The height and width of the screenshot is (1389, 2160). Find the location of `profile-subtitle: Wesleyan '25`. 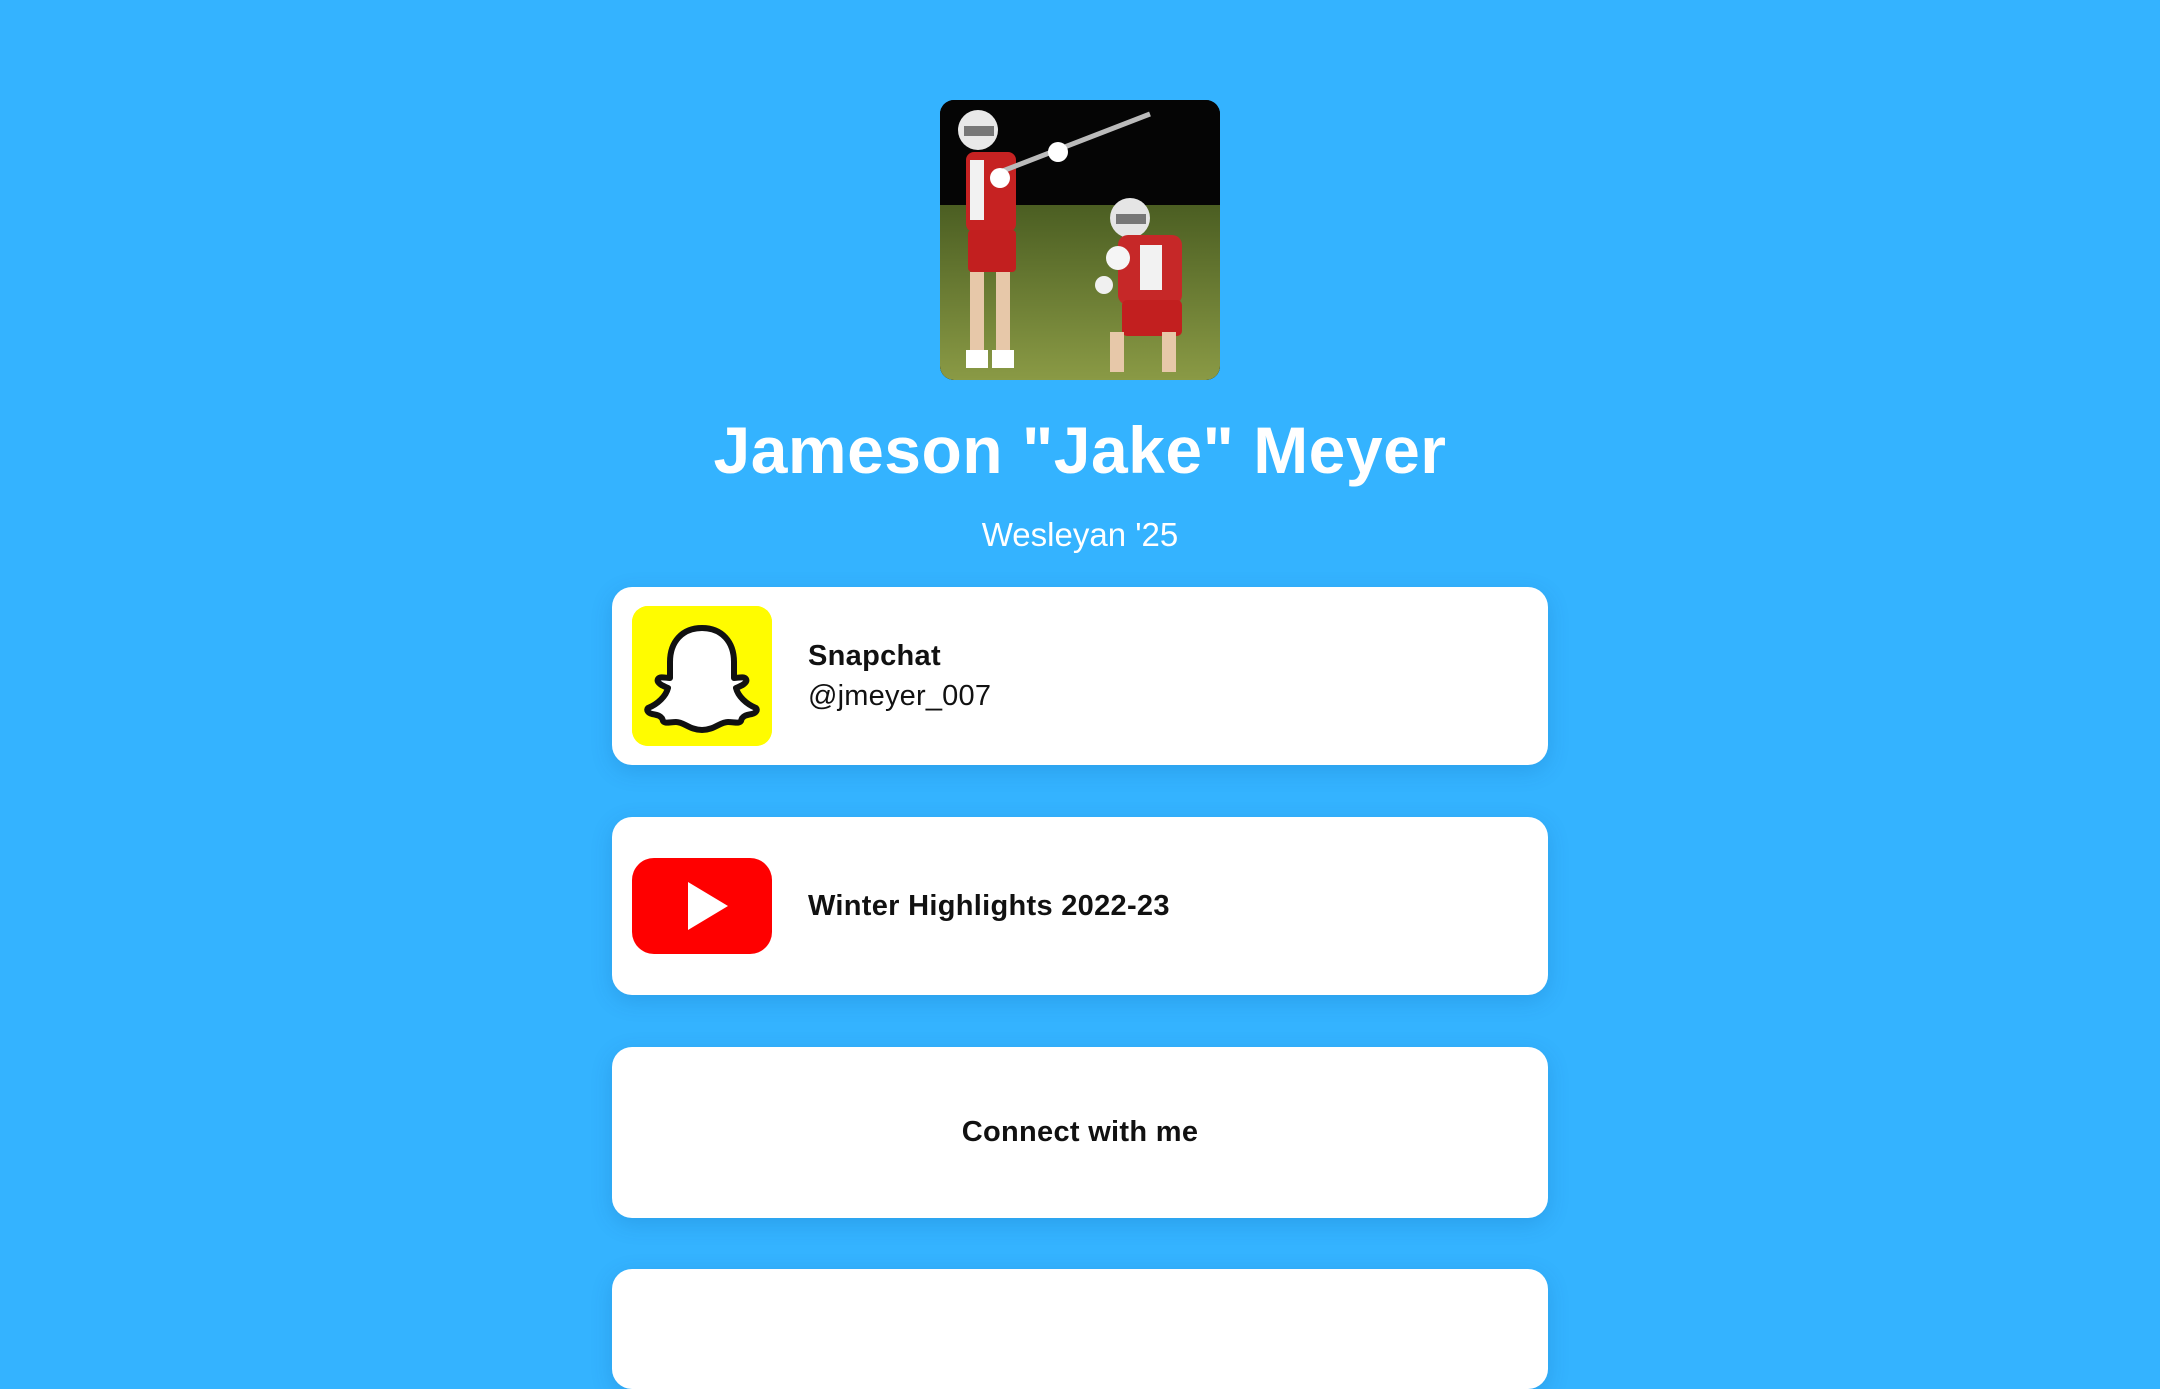

profile-subtitle: Wesleyan '25 is located at coordinates (1080, 534).